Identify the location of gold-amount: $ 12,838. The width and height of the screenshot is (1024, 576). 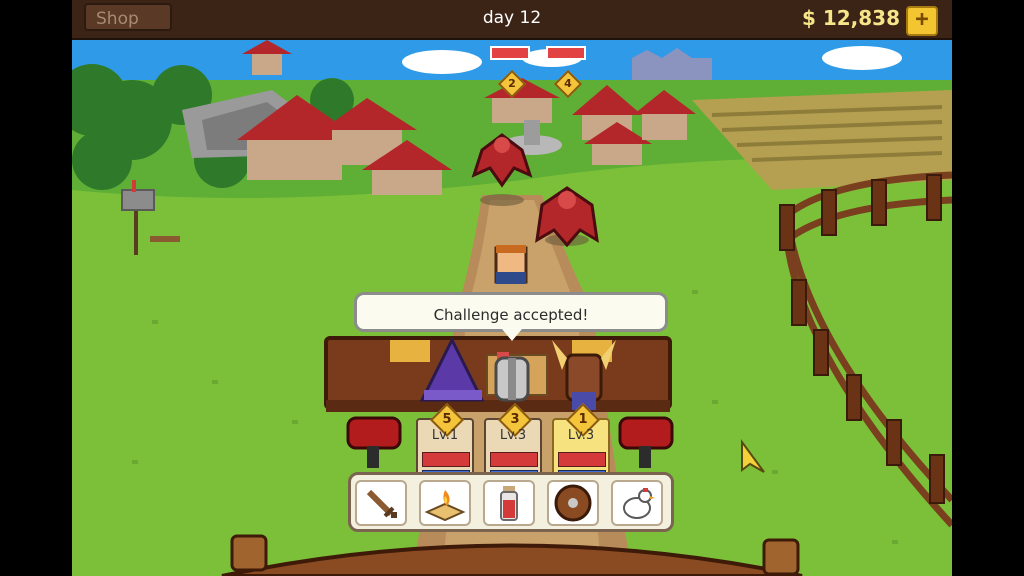
(850, 18).